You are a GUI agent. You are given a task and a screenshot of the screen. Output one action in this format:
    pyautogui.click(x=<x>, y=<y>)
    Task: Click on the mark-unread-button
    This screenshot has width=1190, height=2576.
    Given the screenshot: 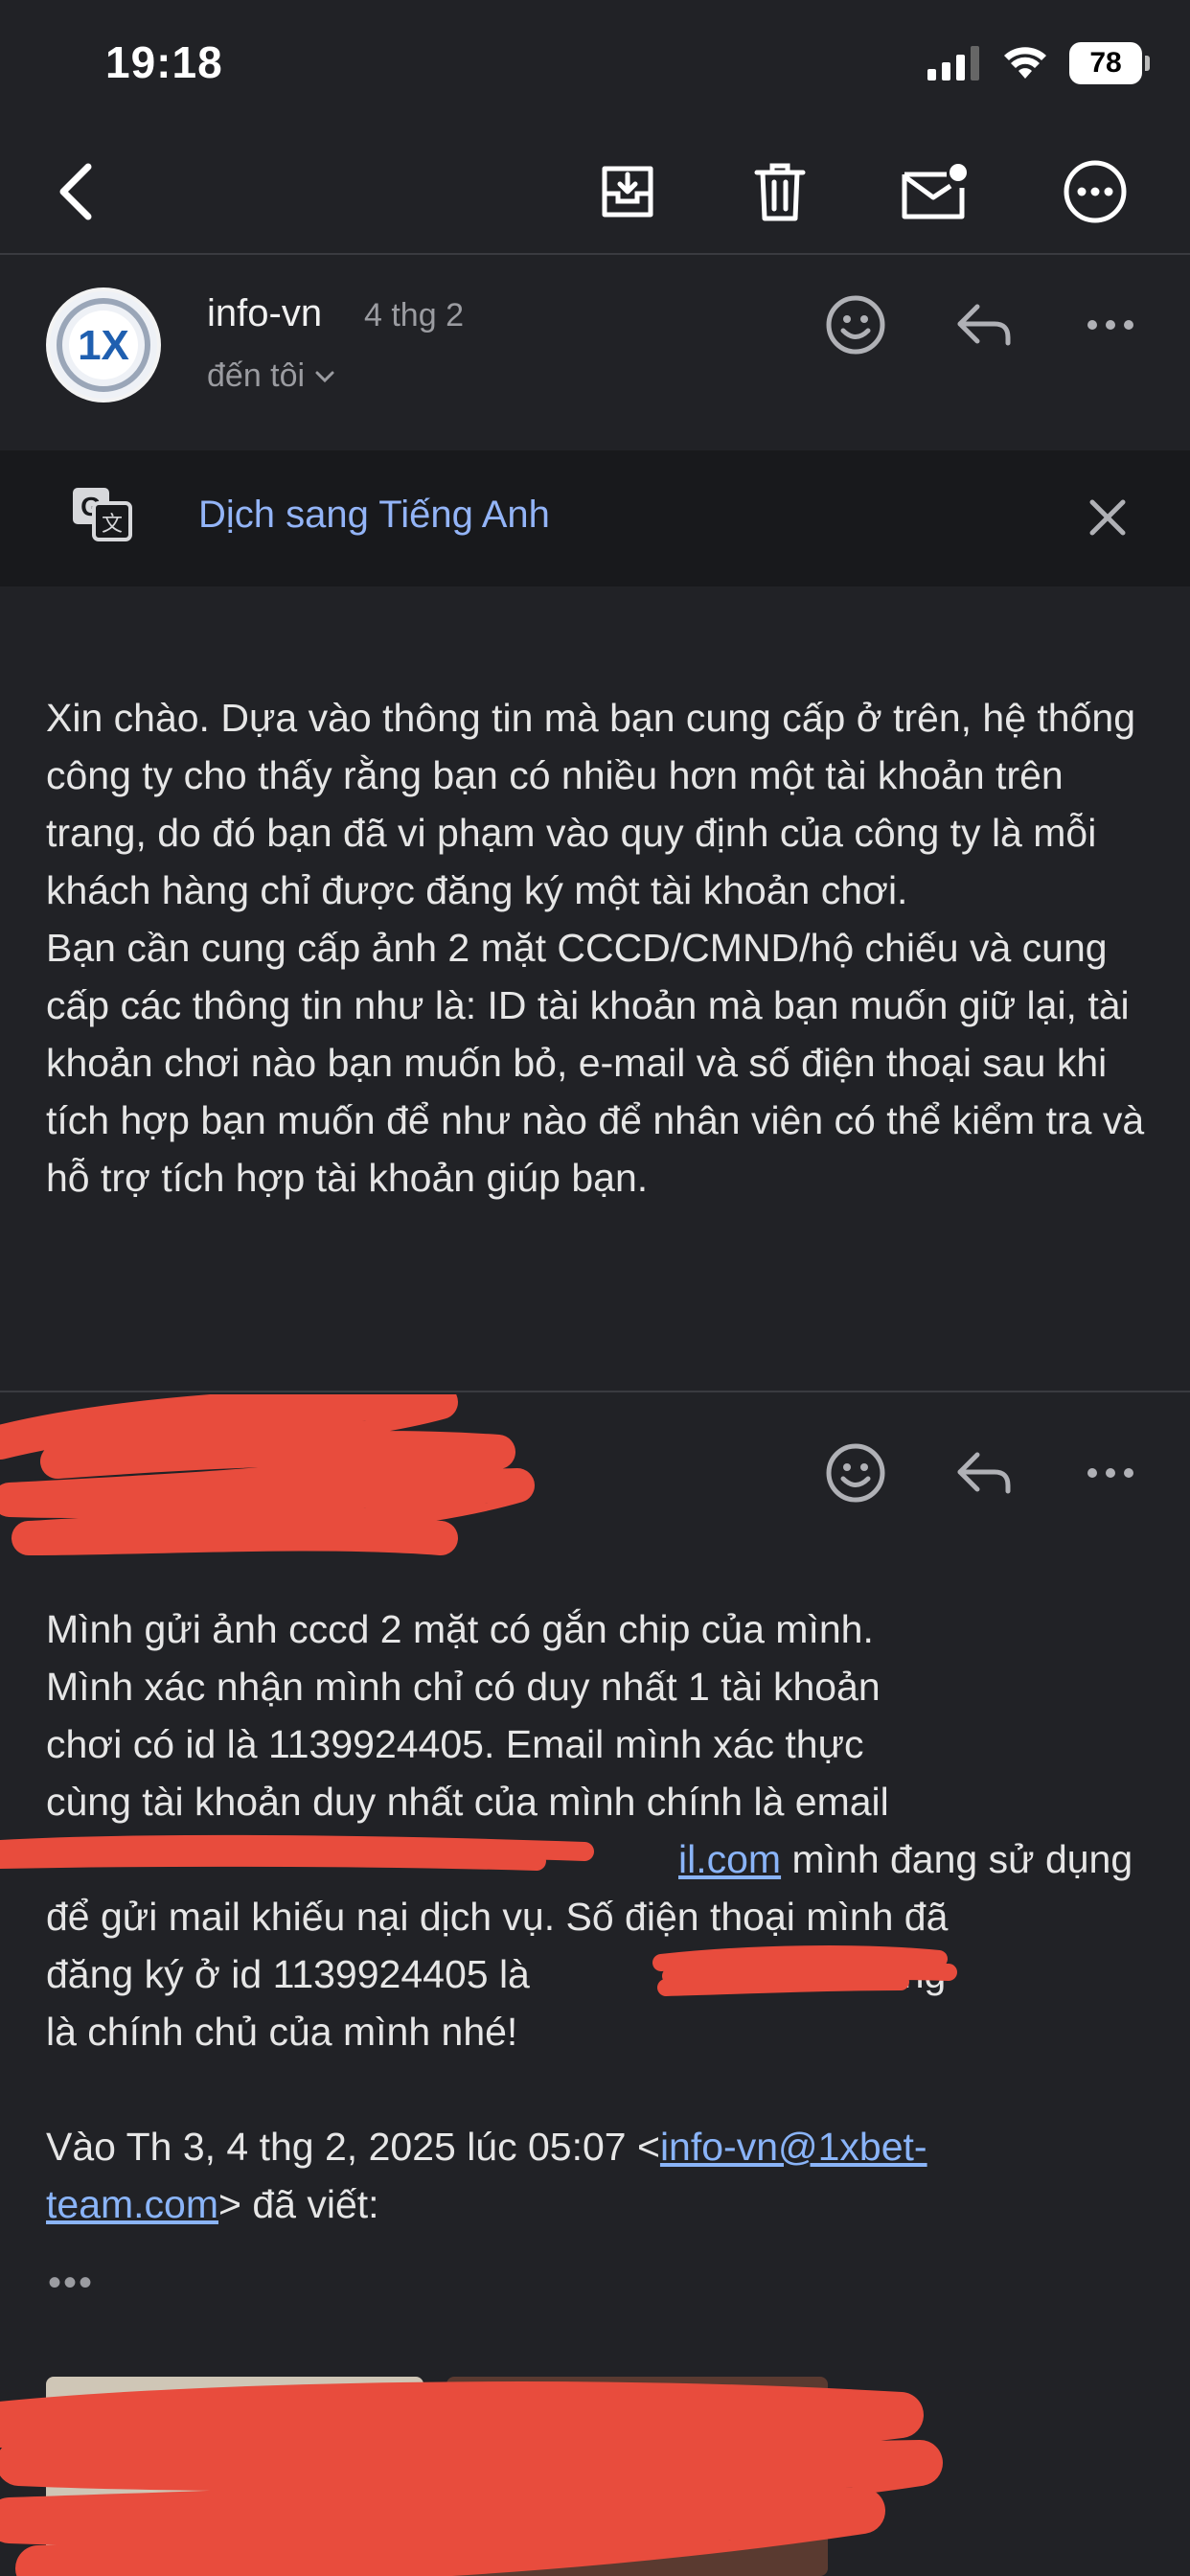 What is the action you would take?
    pyautogui.click(x=935, y=191)
    